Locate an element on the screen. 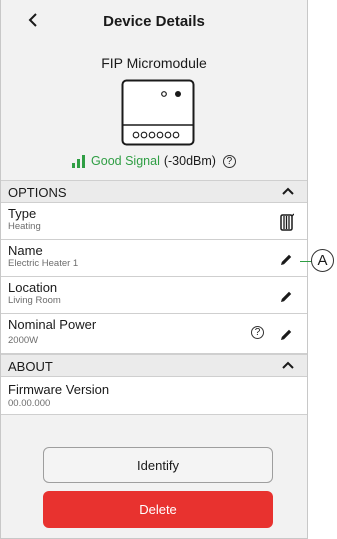 The width and height of the screenshot is (337, 539). option-label: Location is located at coordinates (33, 287).